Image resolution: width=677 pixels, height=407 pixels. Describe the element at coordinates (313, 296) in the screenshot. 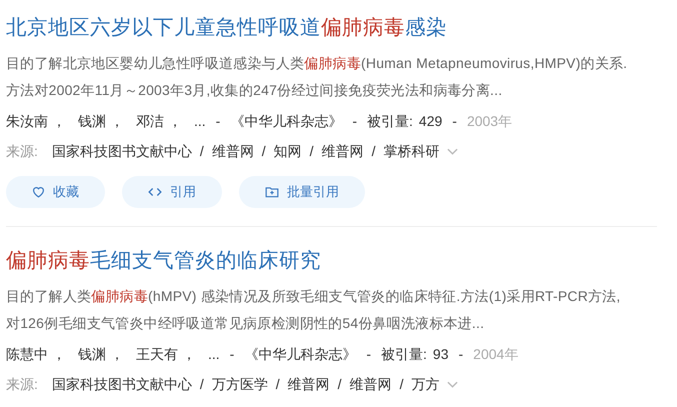

I see `abstract-line: 目的了解人类偏肺病毒(hMPV) 感染情况及所致毛细支气管炎的临床特征.方法(1)采用RT-PCR方法,` at that location.